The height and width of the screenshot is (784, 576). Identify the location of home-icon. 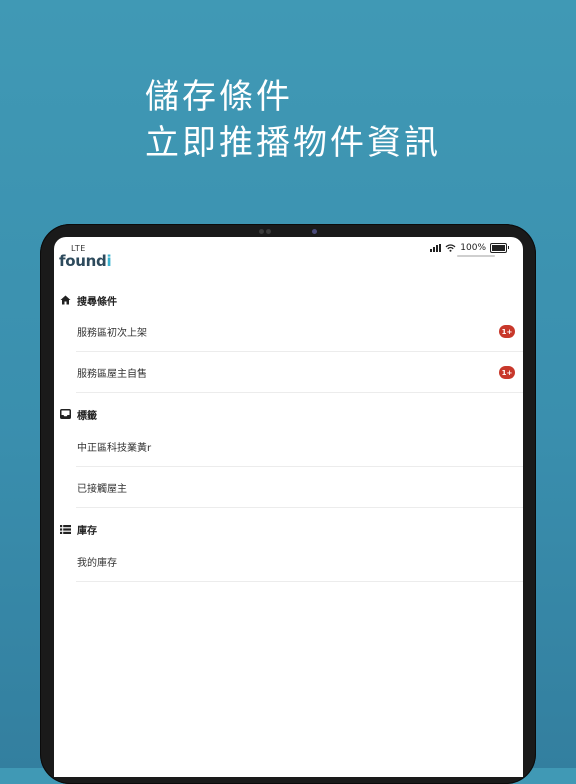
(65, 300).